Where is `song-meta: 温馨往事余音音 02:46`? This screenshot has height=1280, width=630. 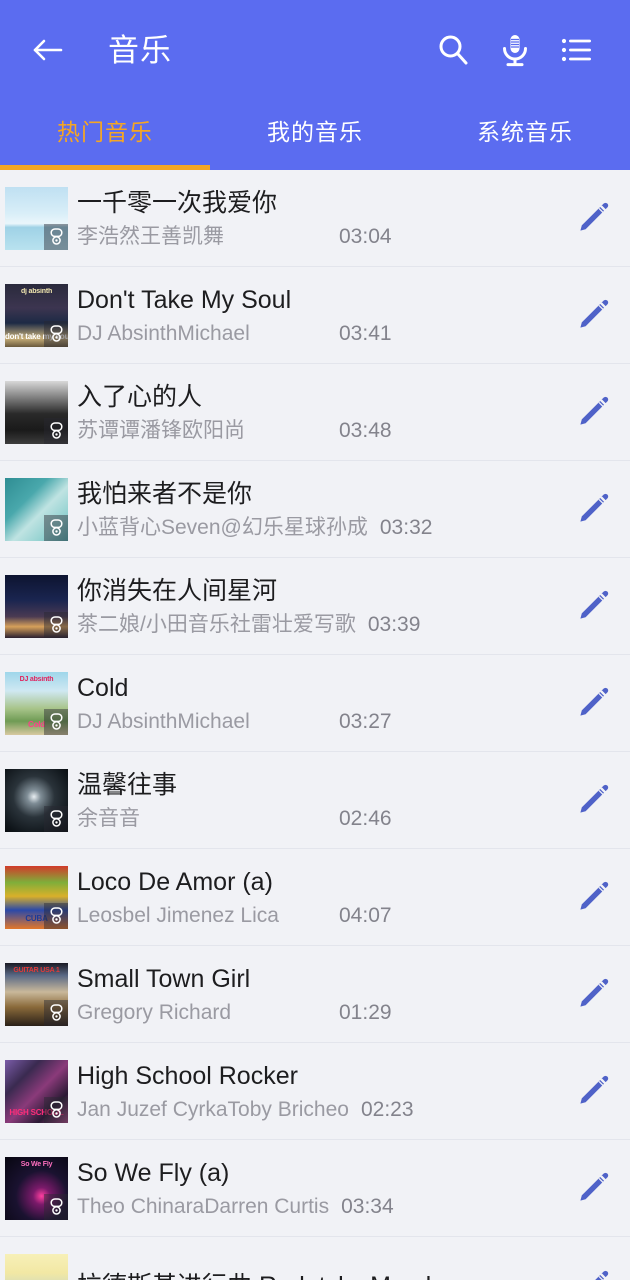
song-meta: 温馨往事余音音 02:46 is located at coordinates (312, 800).